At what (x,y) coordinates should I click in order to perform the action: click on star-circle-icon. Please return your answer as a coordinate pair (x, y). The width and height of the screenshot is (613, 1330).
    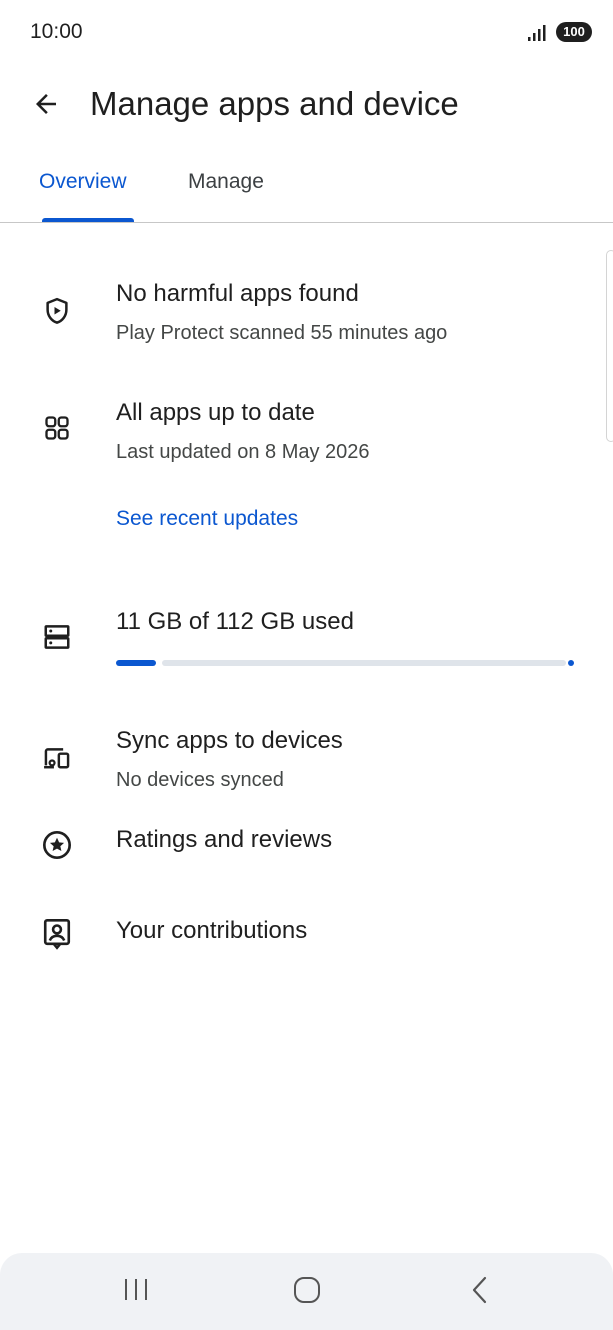
    Looking at the image, I should click on (57, 845).